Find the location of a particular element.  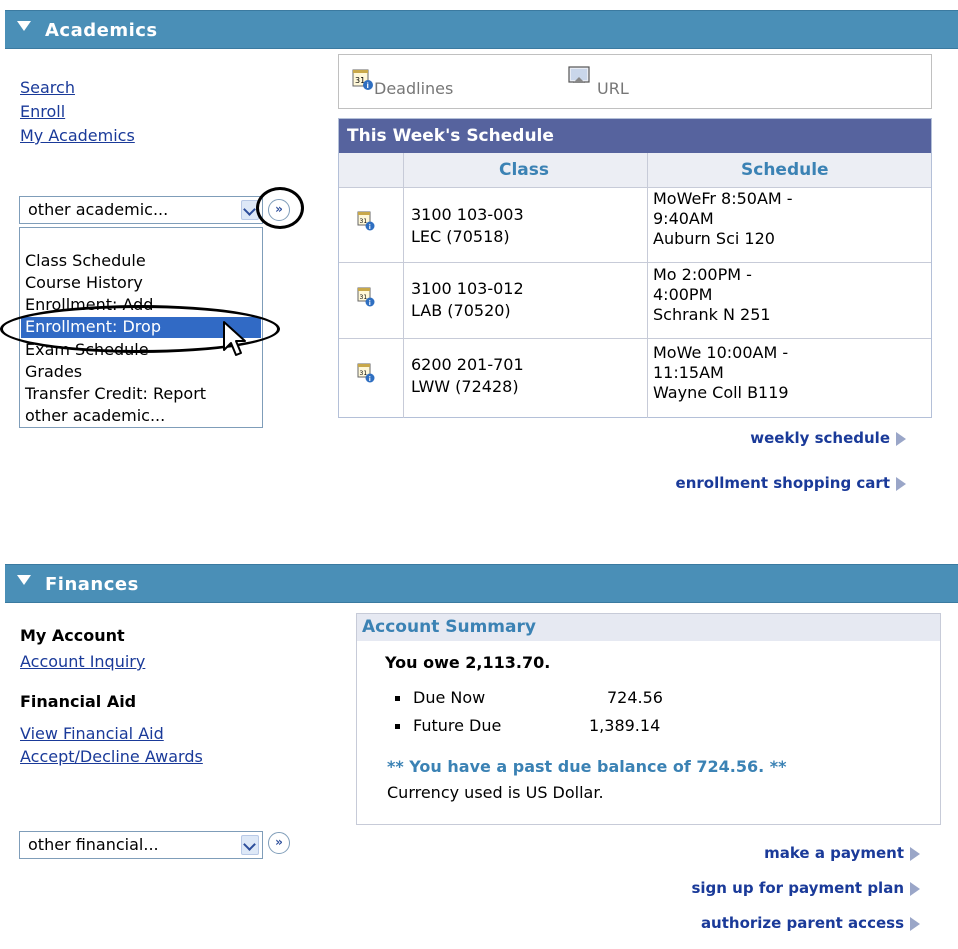

make-payment-link: make a payment is located at coordinates (842, 853).